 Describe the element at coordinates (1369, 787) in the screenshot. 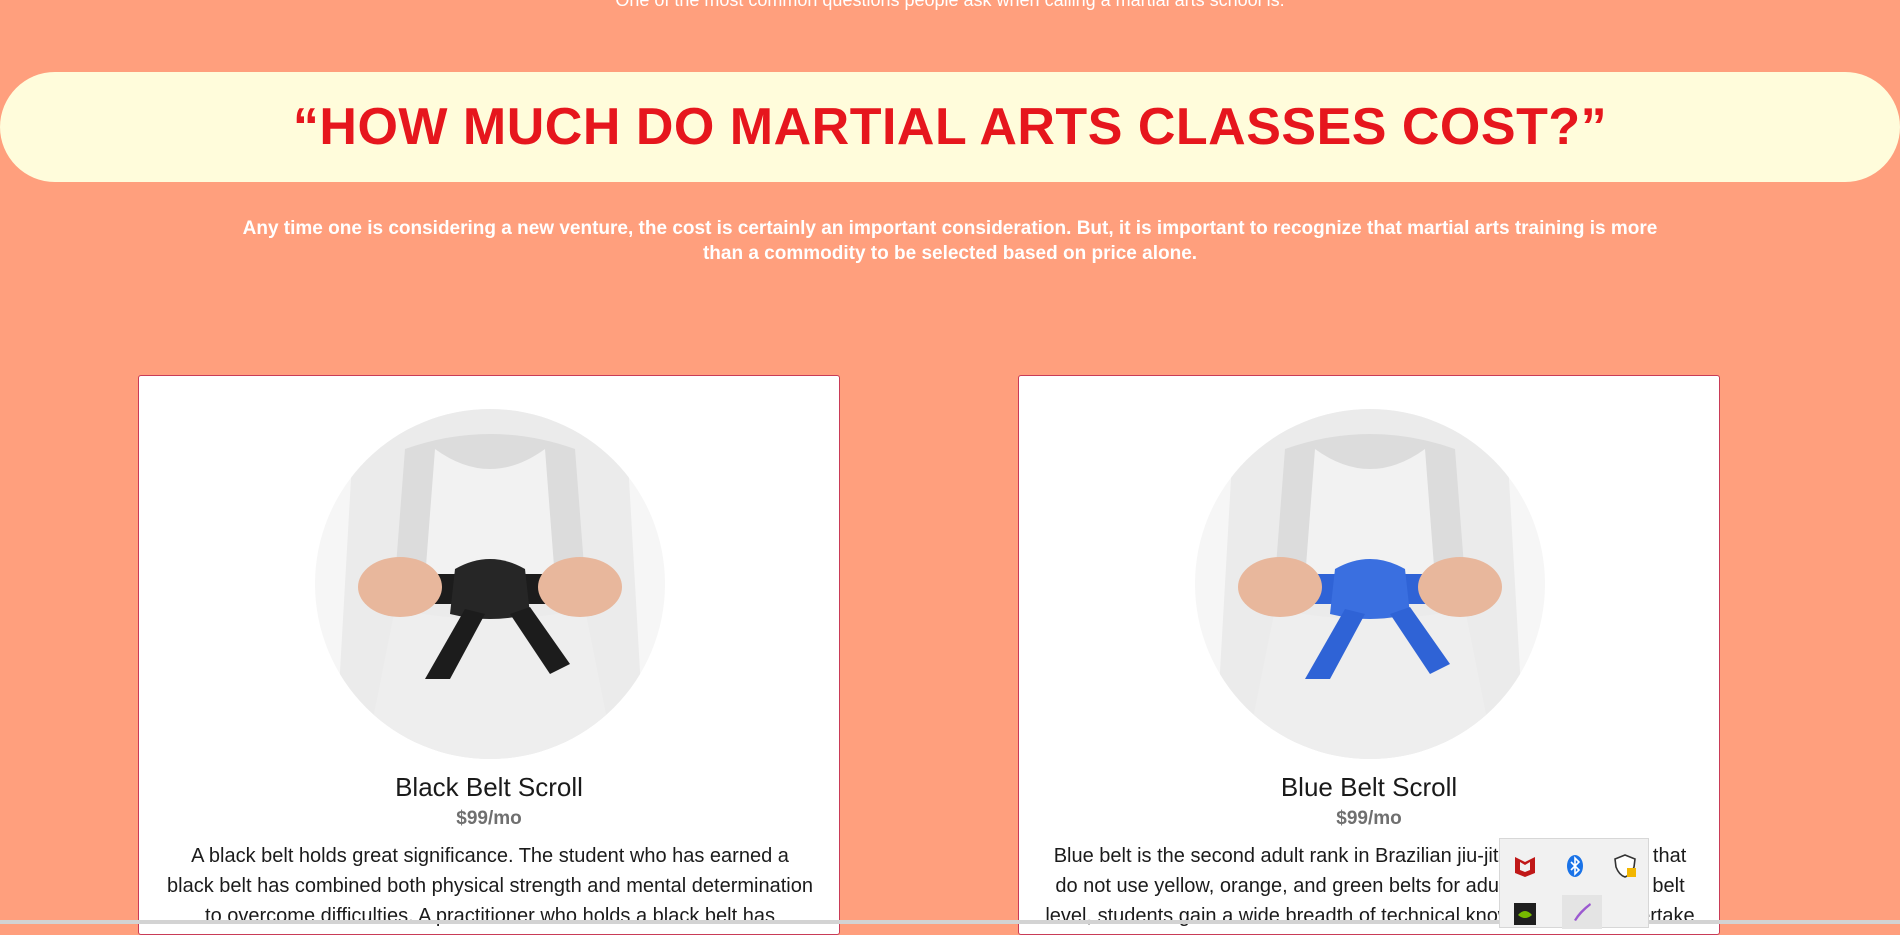

I see `card-title: Blue Belt Scroll` at that location.